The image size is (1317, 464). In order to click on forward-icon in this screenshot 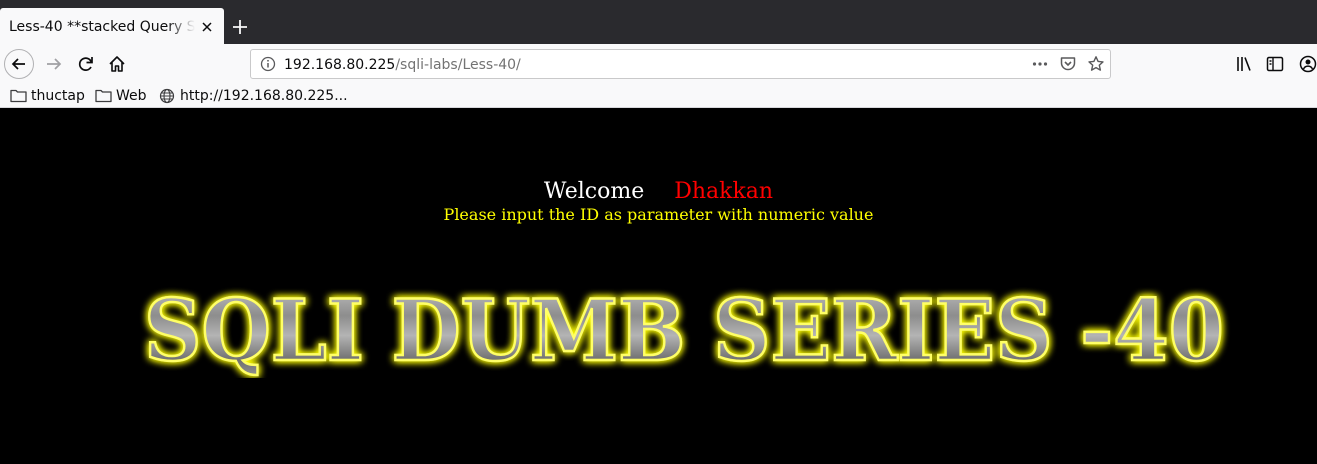, I will do `click(54, 64)`.